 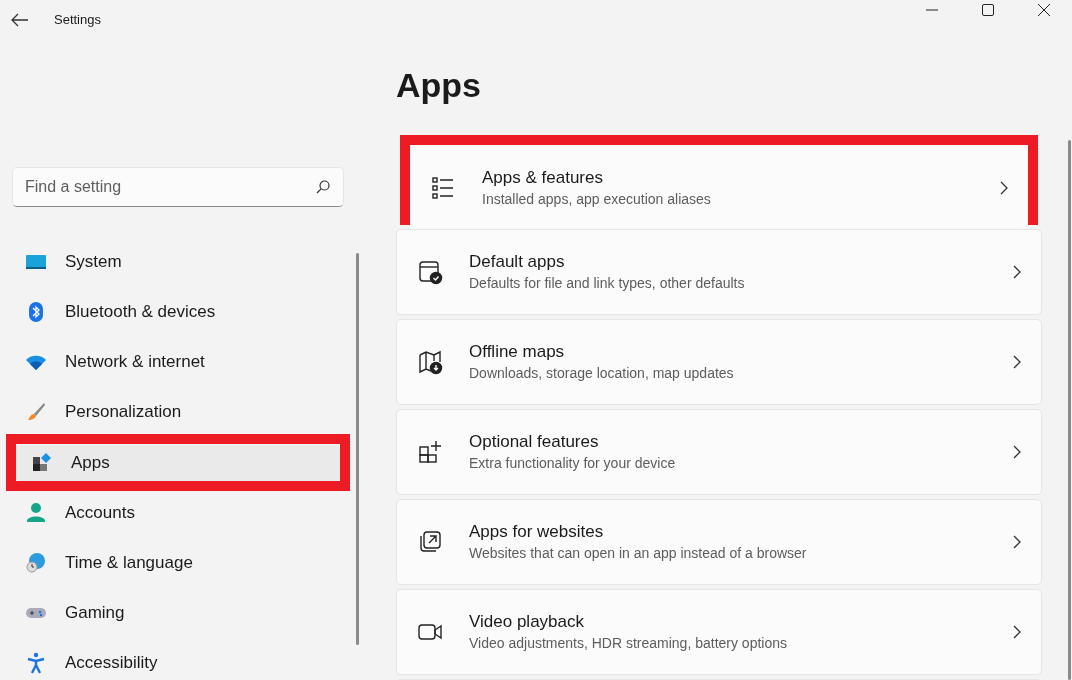 What do you see at coordinates (932, 10) in the screenshot?
I see `minimize-icon` at bounding box center [932, 10].